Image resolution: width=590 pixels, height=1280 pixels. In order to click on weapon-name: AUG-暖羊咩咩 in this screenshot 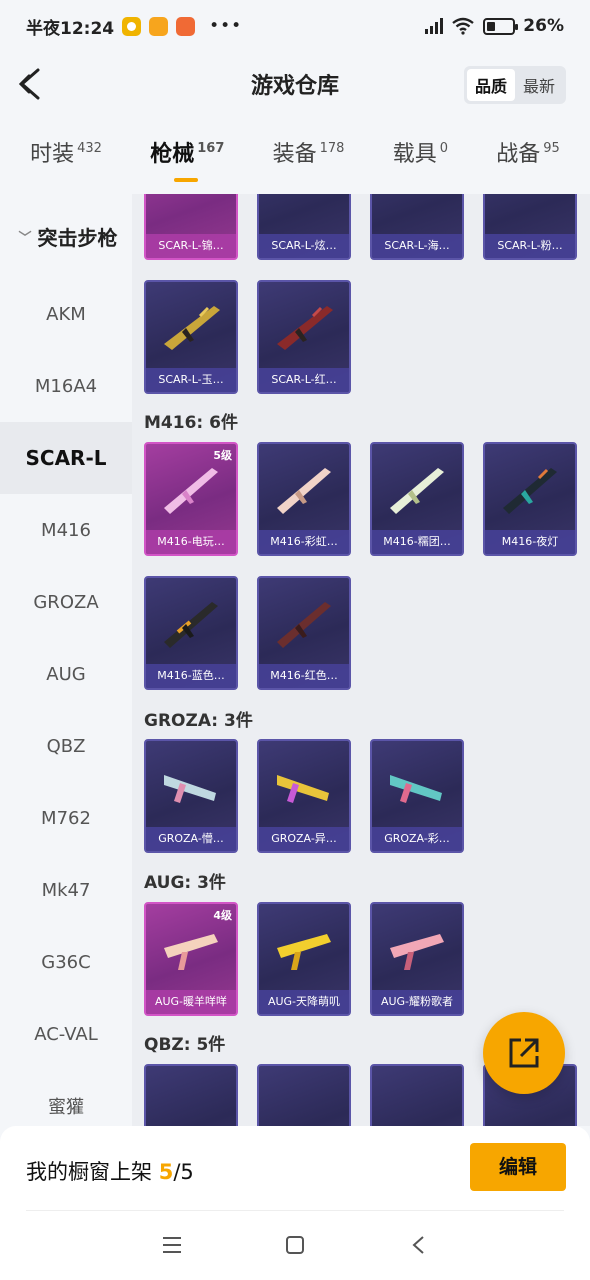, I will do `click(191, 1002)`.